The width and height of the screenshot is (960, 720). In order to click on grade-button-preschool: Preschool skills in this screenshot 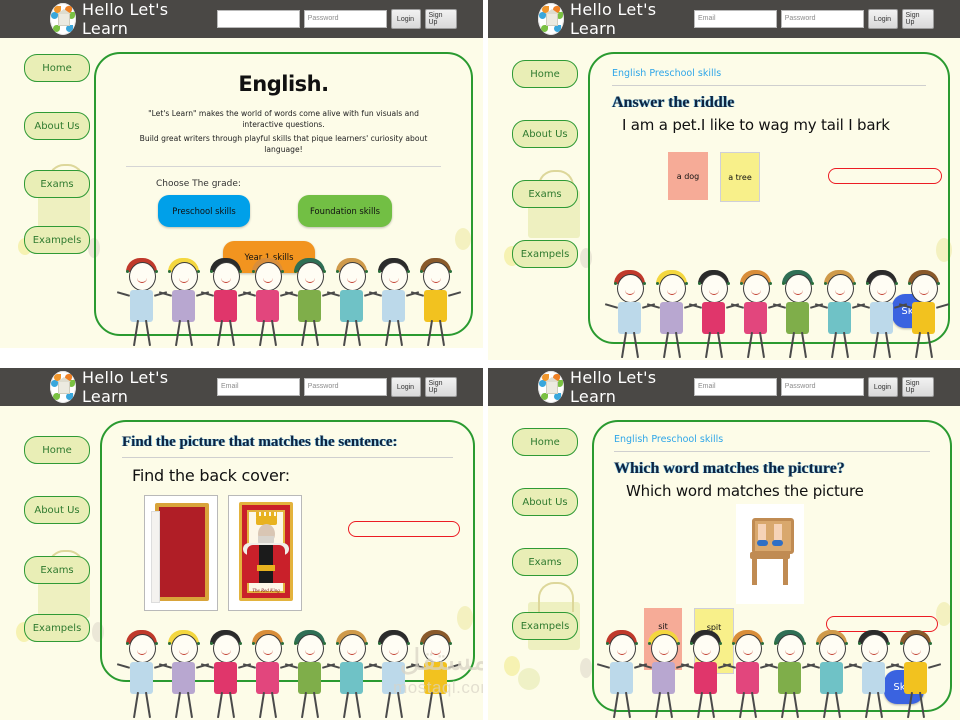, I will do `click(204, 210)`.